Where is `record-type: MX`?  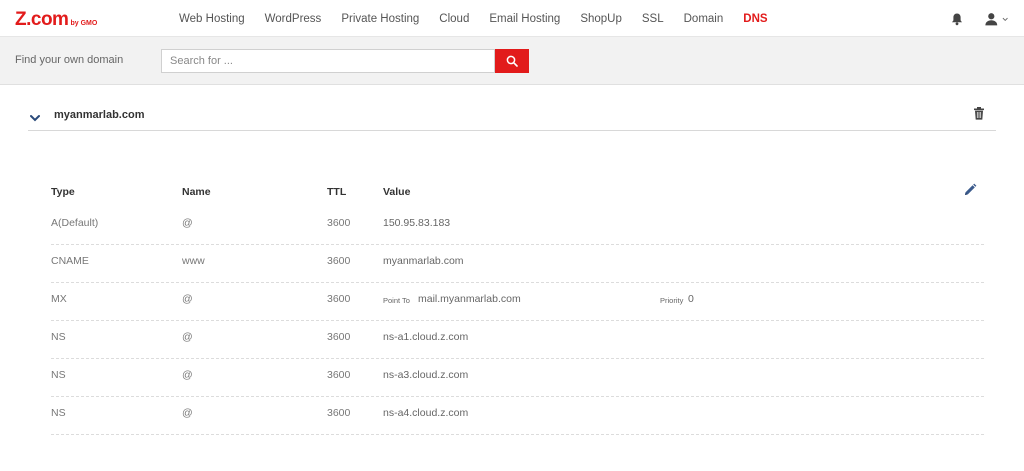 record-type: MX is located at coordinates (59, 299).